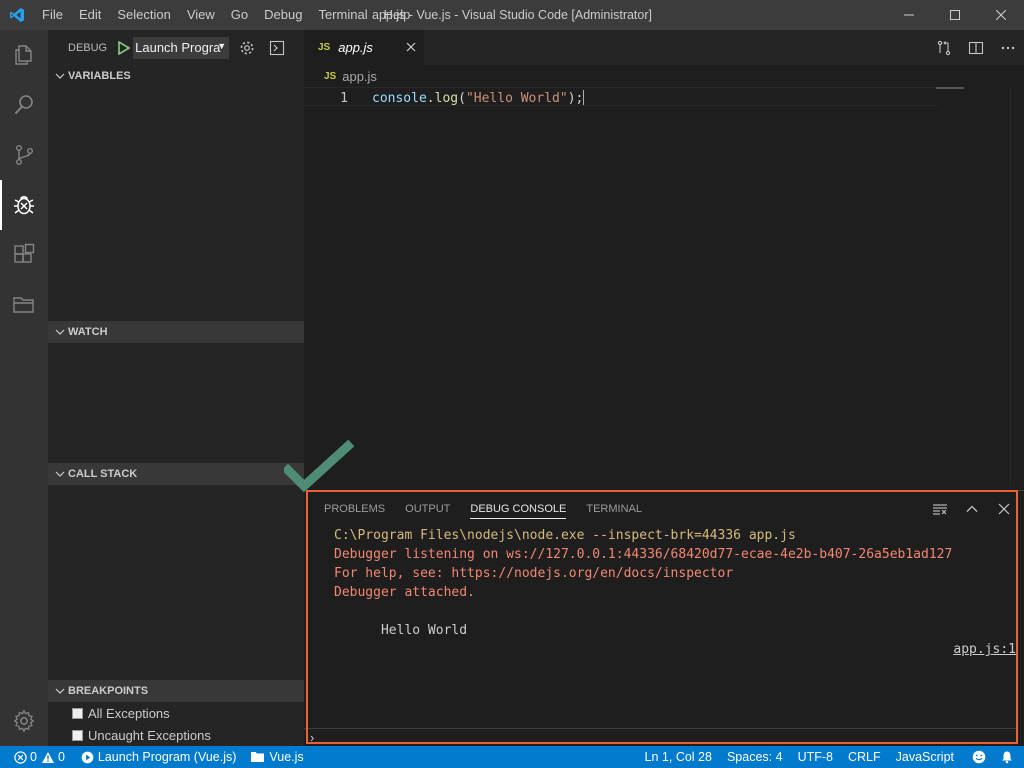  I want to click on more-actions-button, so click(1008, 47).